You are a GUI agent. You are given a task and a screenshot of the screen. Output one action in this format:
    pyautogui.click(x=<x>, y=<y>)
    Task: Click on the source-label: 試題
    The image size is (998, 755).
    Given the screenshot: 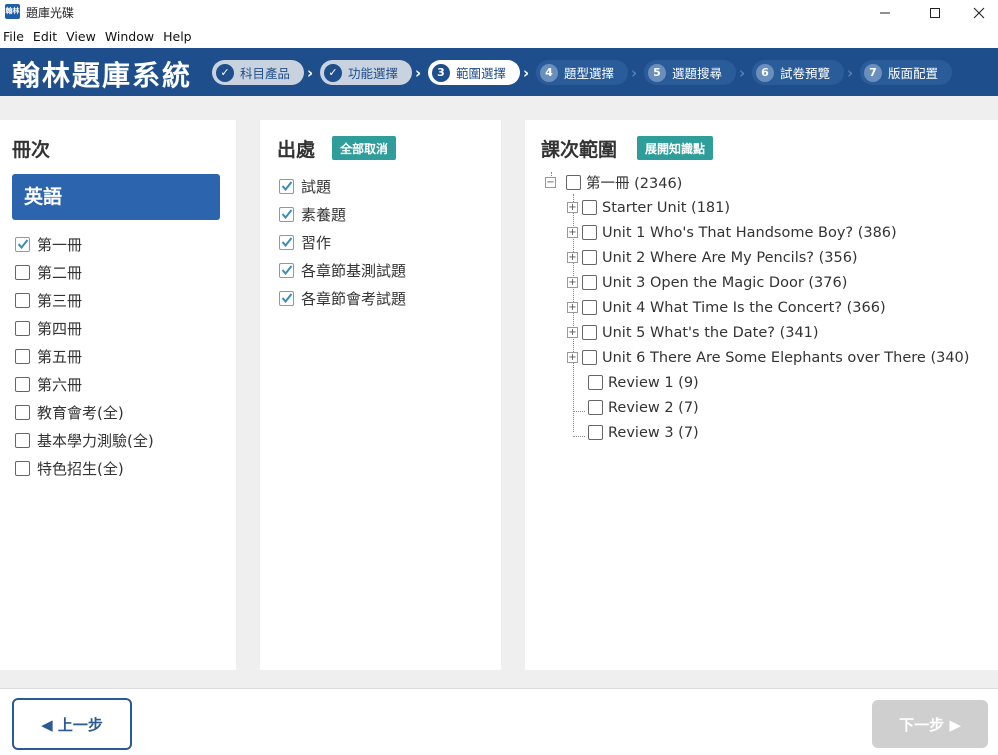 What is the action you would take?
    pyautogui.click(x=316, y=186)
    